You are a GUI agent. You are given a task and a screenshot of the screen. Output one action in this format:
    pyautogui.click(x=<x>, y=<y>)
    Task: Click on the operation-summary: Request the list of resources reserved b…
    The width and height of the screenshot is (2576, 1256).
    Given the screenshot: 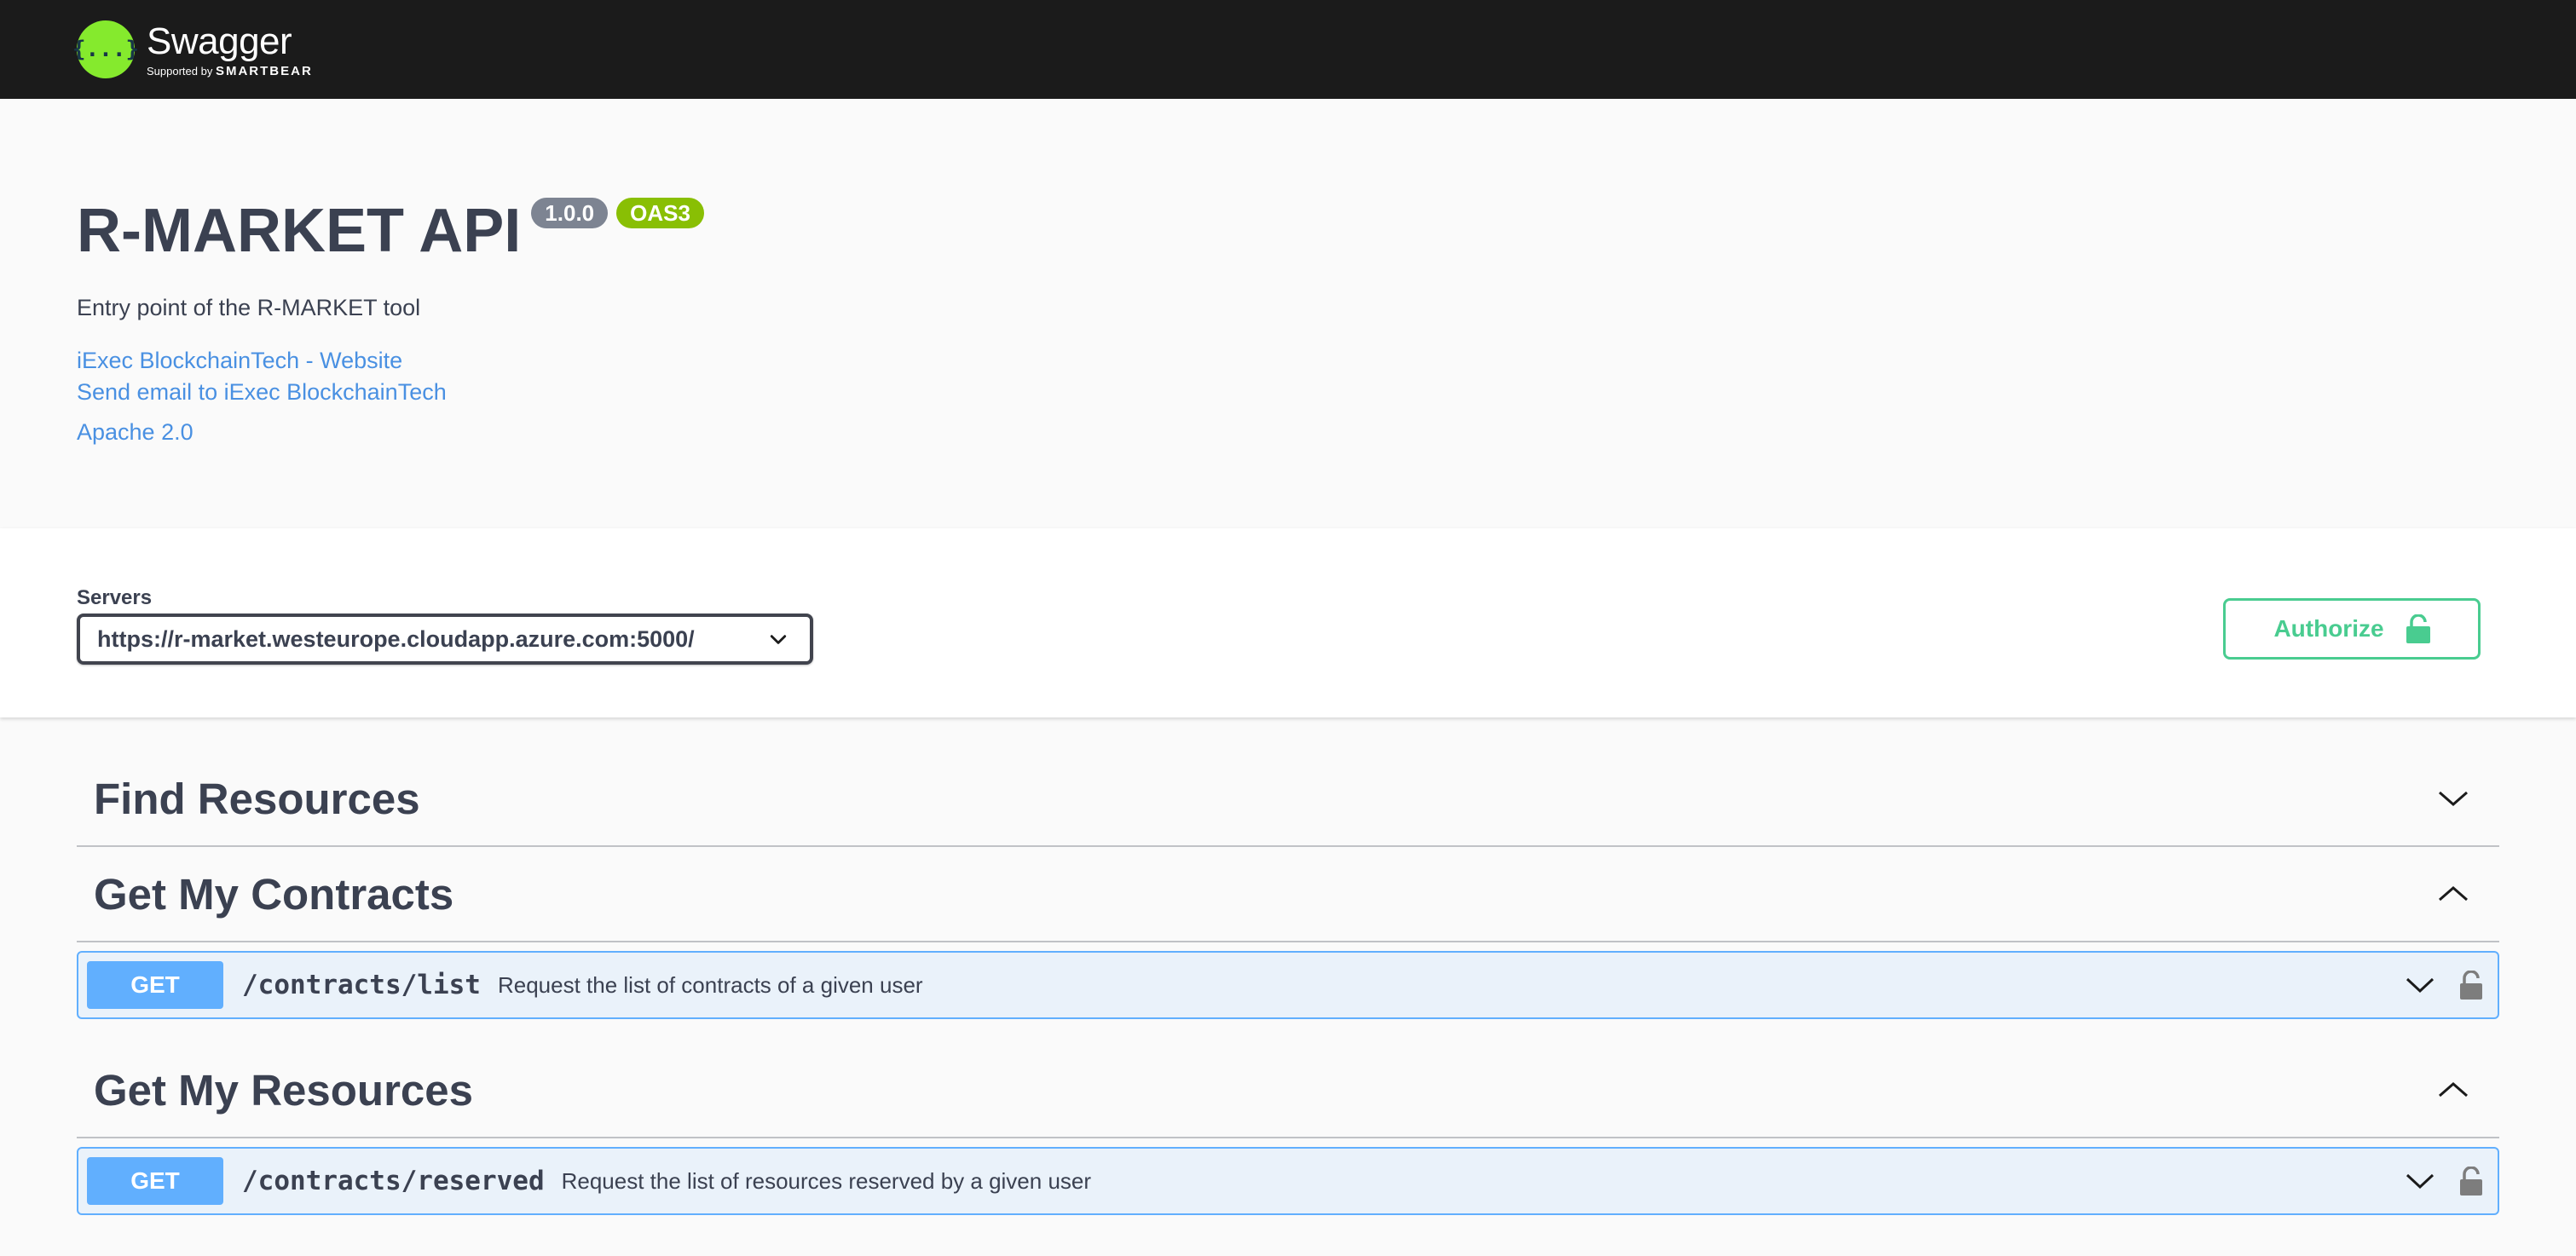 What is the action you would take?
    pyautogui.click(x=826, y=1180)
    